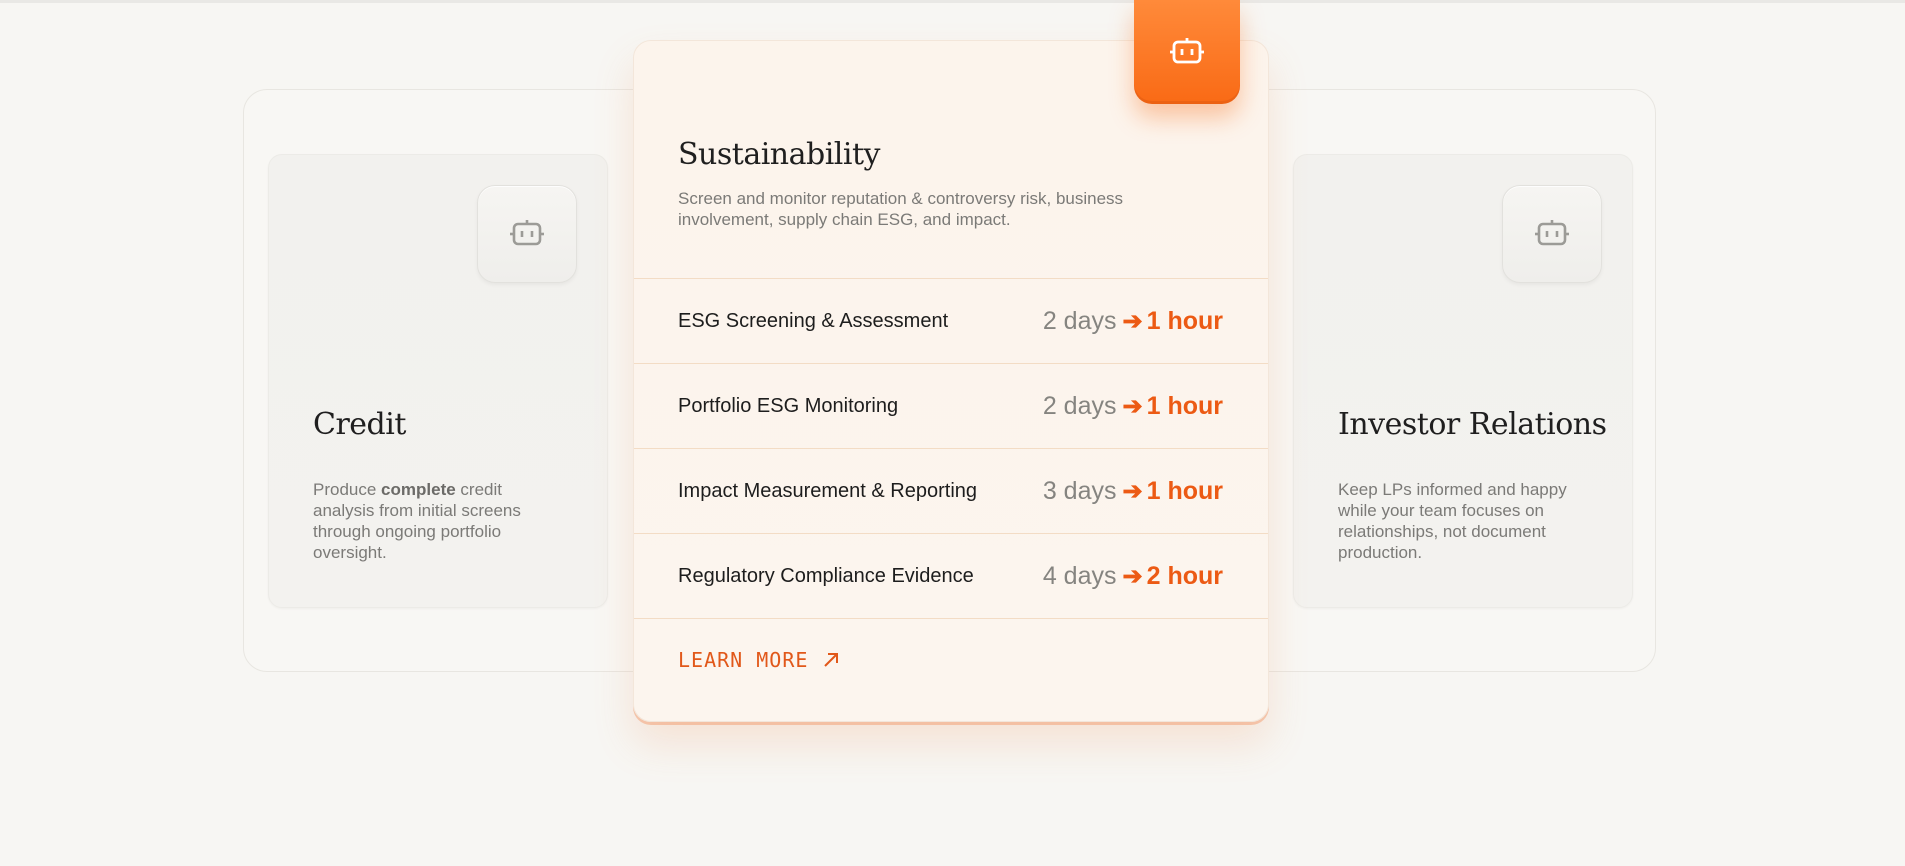 This screenshot has width=1905, height=866. What do you see at coordinates (952, 1) in the screenshot?
I see `top-divider` at bounding box center [952, 1].